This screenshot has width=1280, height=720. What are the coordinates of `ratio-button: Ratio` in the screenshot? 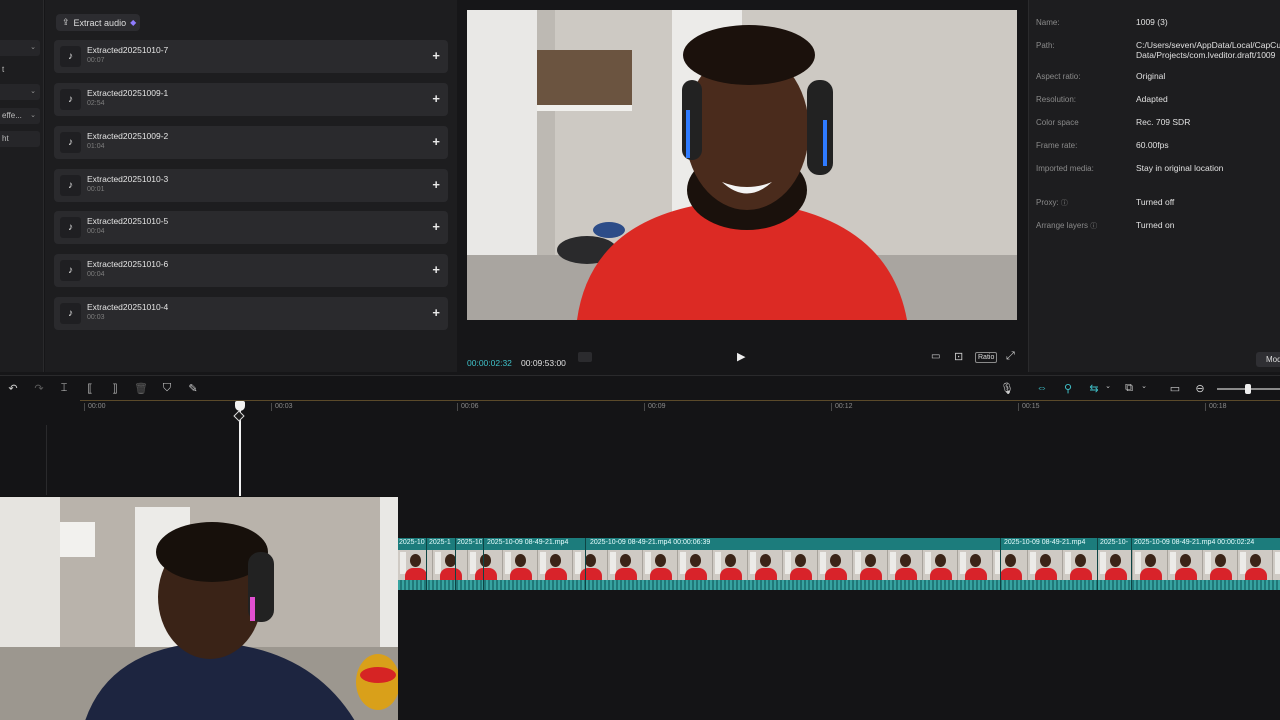 It's located at (986, 357).